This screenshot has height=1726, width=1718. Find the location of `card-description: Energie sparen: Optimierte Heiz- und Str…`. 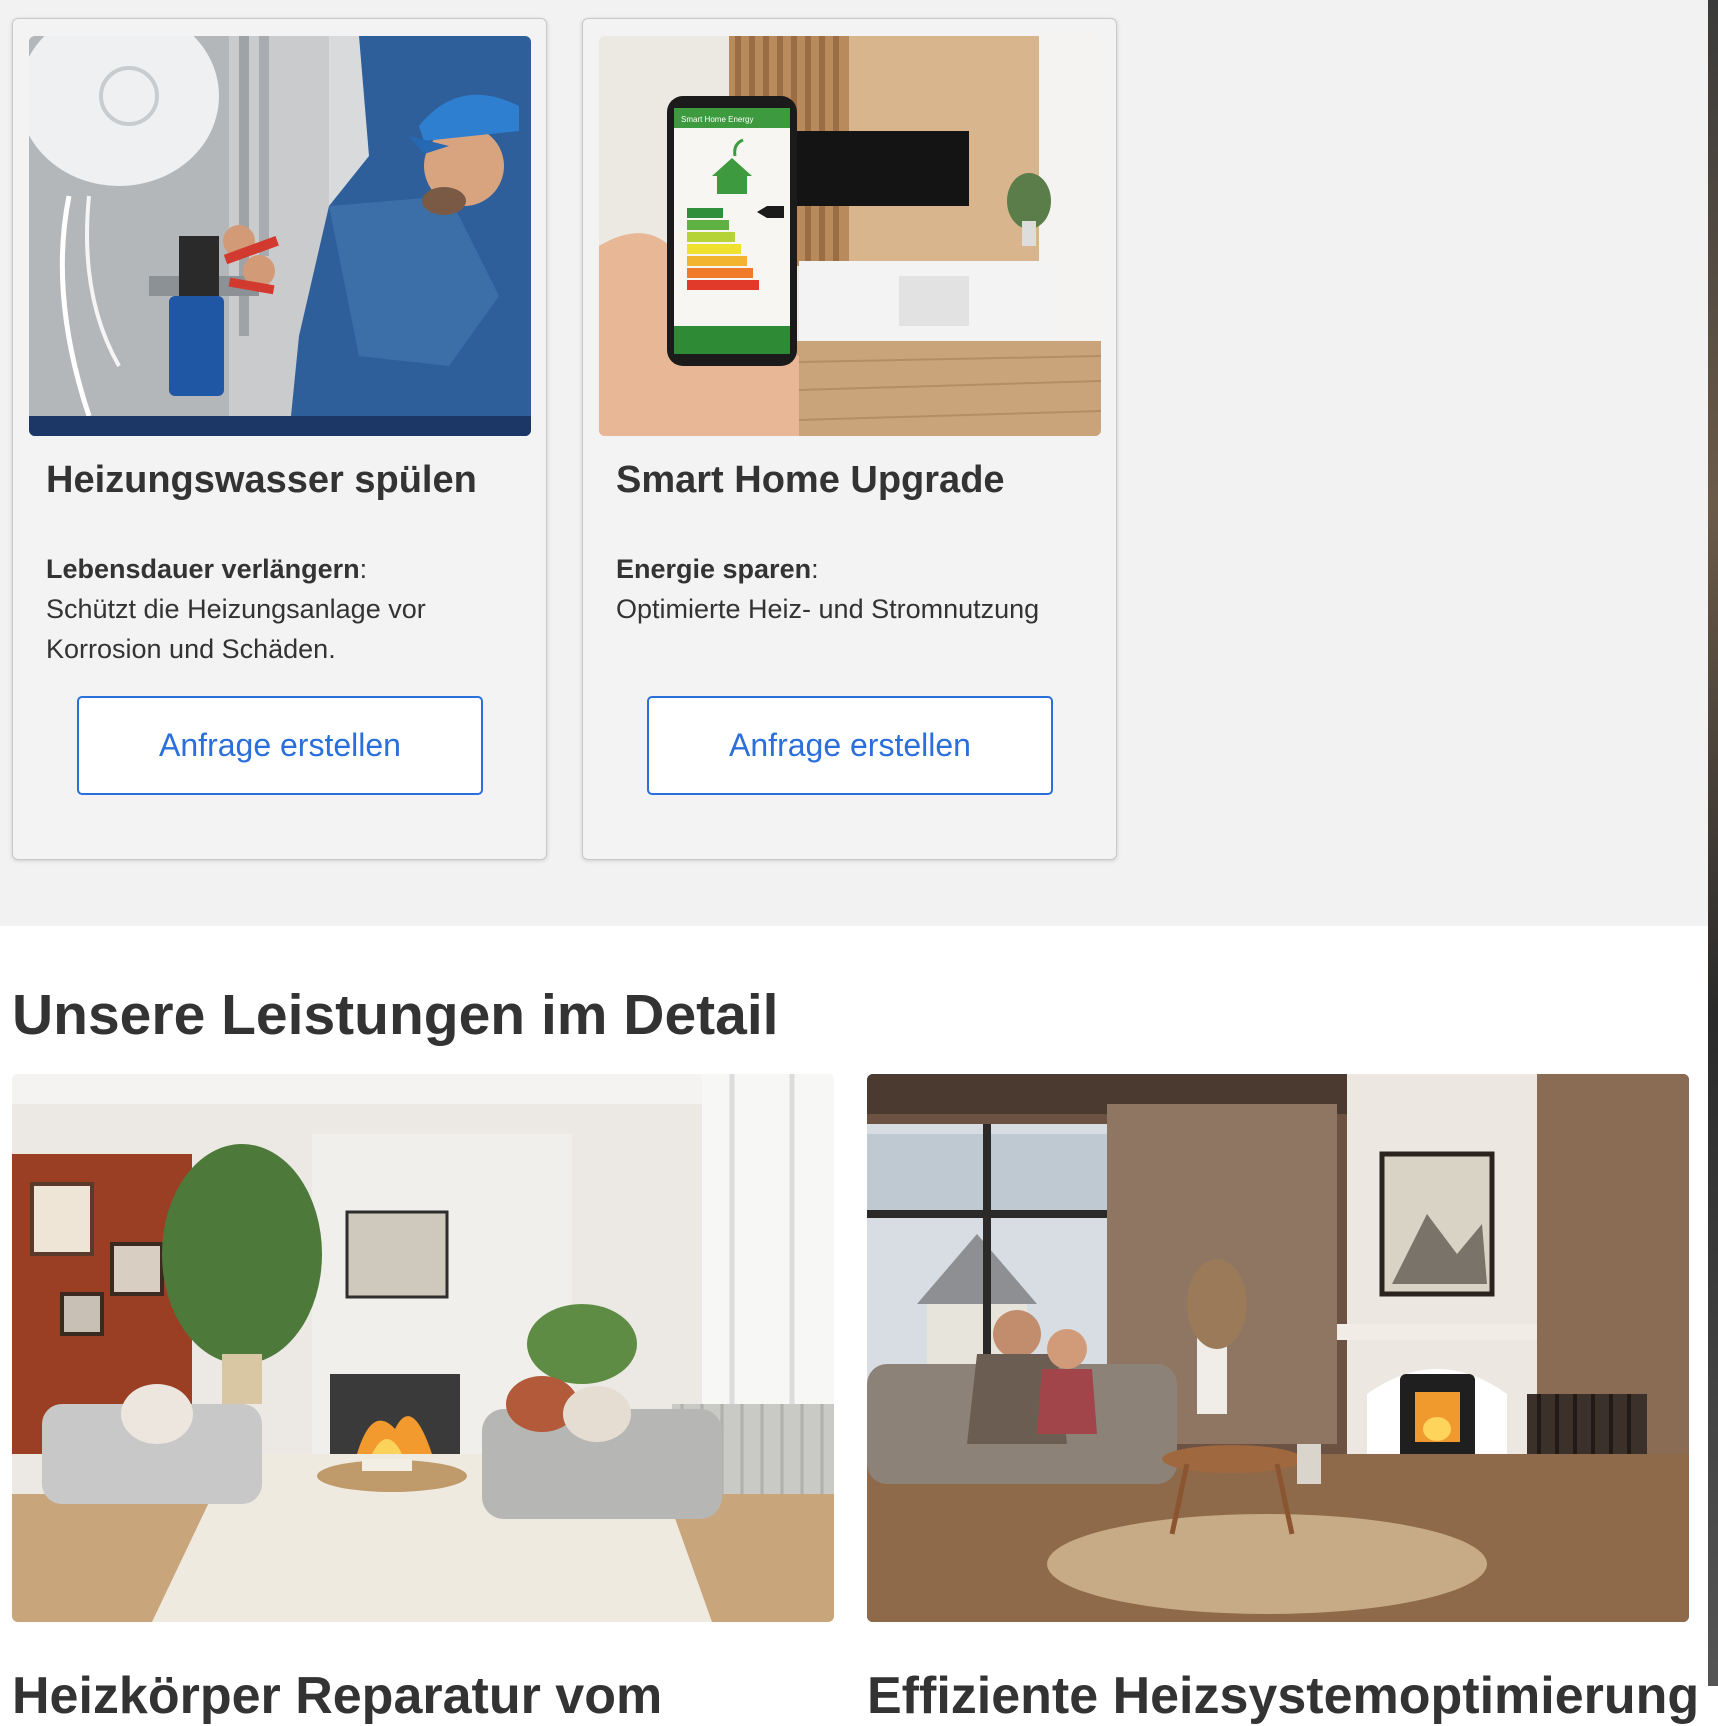

card-description: Energie sparen: Optimierte Heiz- und Str… is located at coordinates (851, 589).